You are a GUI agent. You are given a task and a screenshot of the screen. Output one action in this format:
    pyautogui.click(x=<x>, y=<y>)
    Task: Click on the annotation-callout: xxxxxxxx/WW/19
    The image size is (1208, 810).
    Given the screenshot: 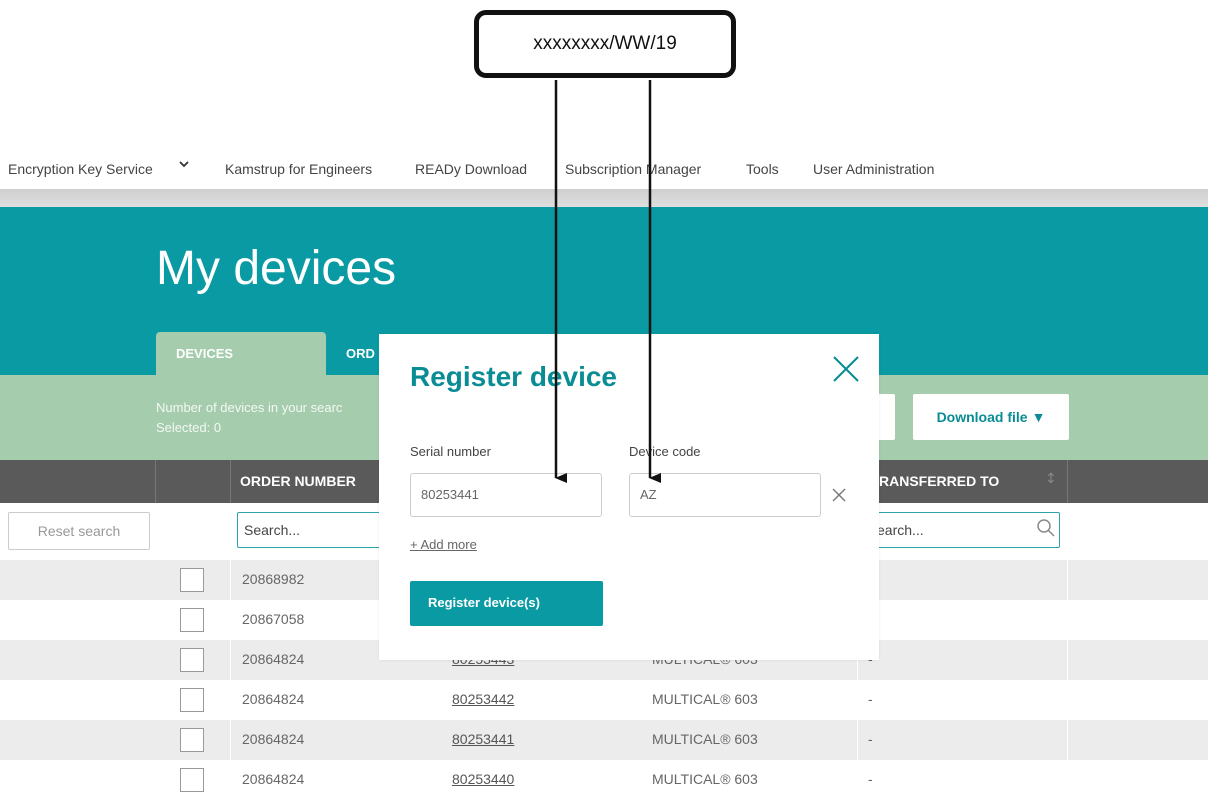 What is the action you would take?
    pyautogui.click(x=605, y=44)
    